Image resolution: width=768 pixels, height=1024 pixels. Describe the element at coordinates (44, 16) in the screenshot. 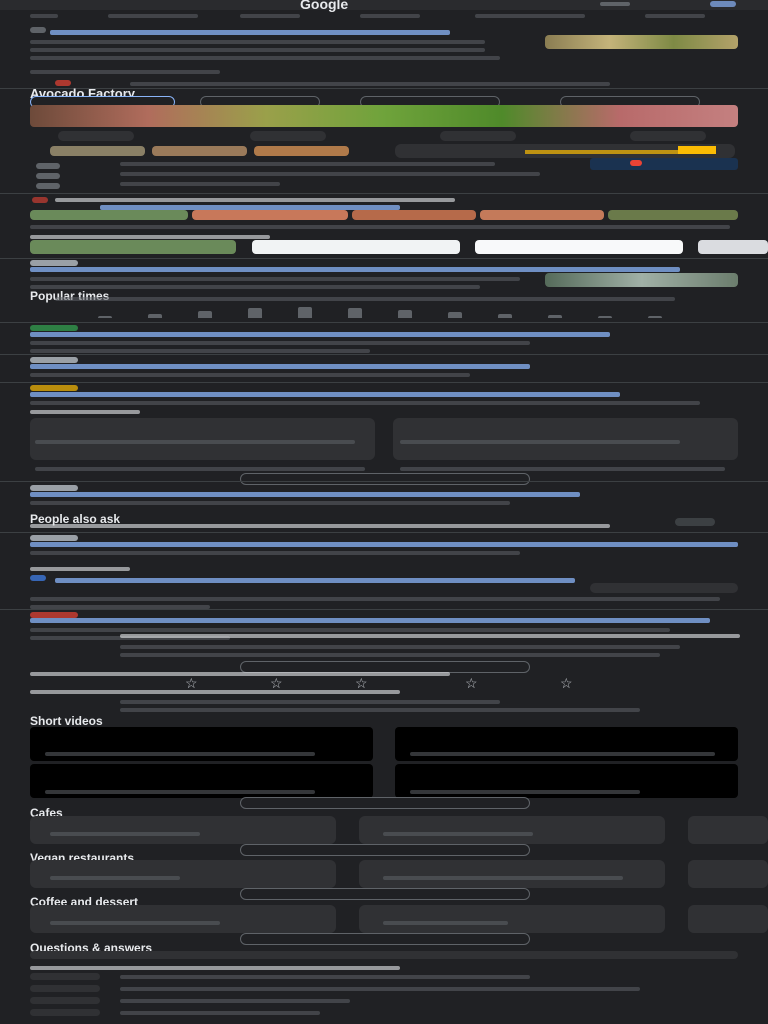

I see `tab-all` at that location.